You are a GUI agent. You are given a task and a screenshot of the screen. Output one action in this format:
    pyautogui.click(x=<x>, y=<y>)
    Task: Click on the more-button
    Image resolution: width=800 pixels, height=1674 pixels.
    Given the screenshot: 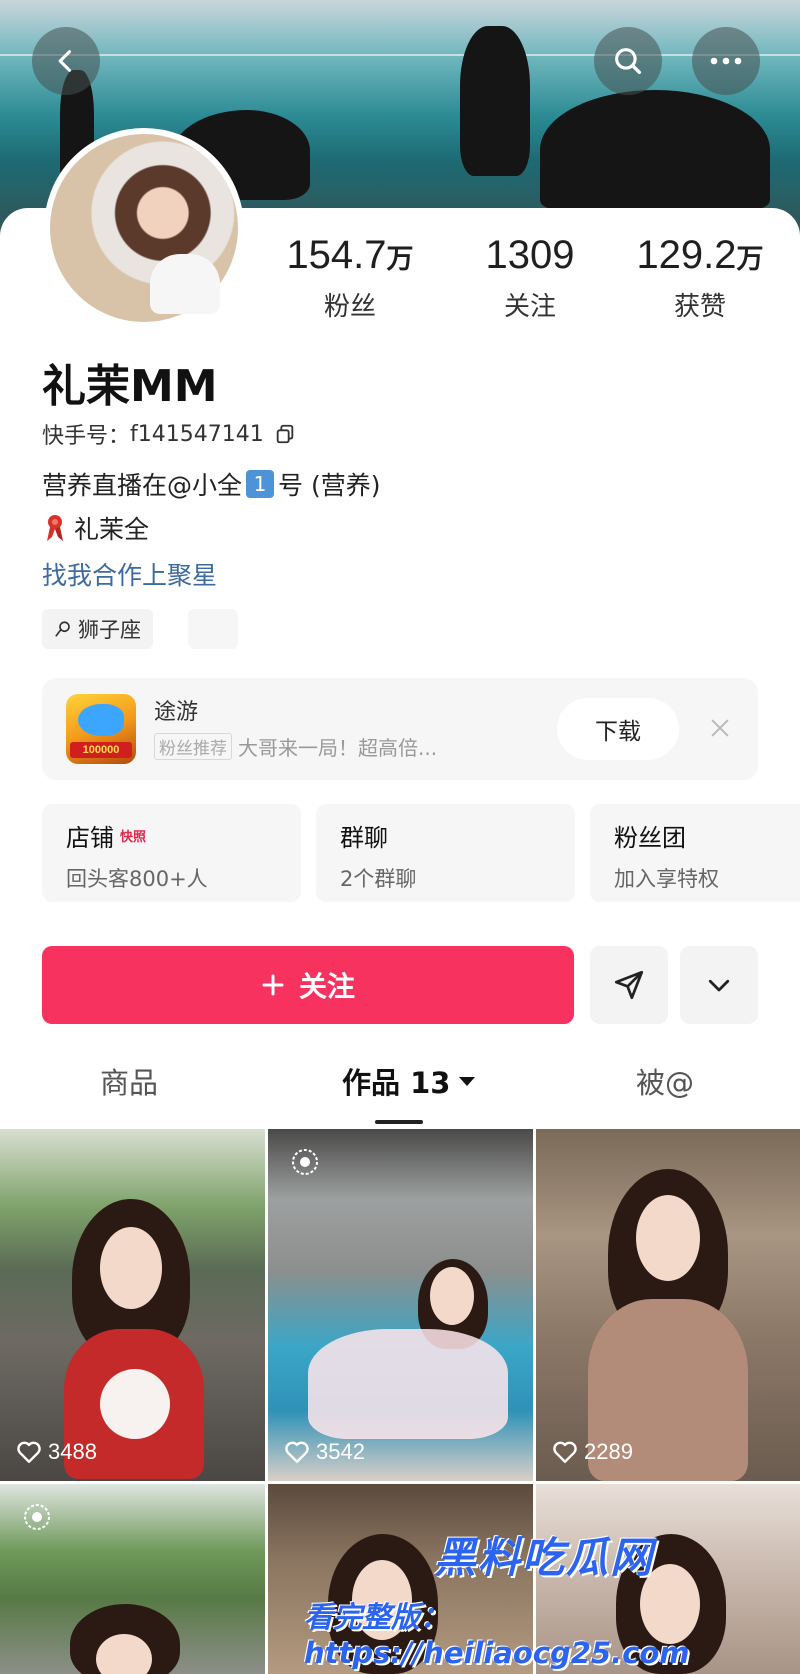 What is the action you would take?
    pyautogui.click(x=726, y=61)
    